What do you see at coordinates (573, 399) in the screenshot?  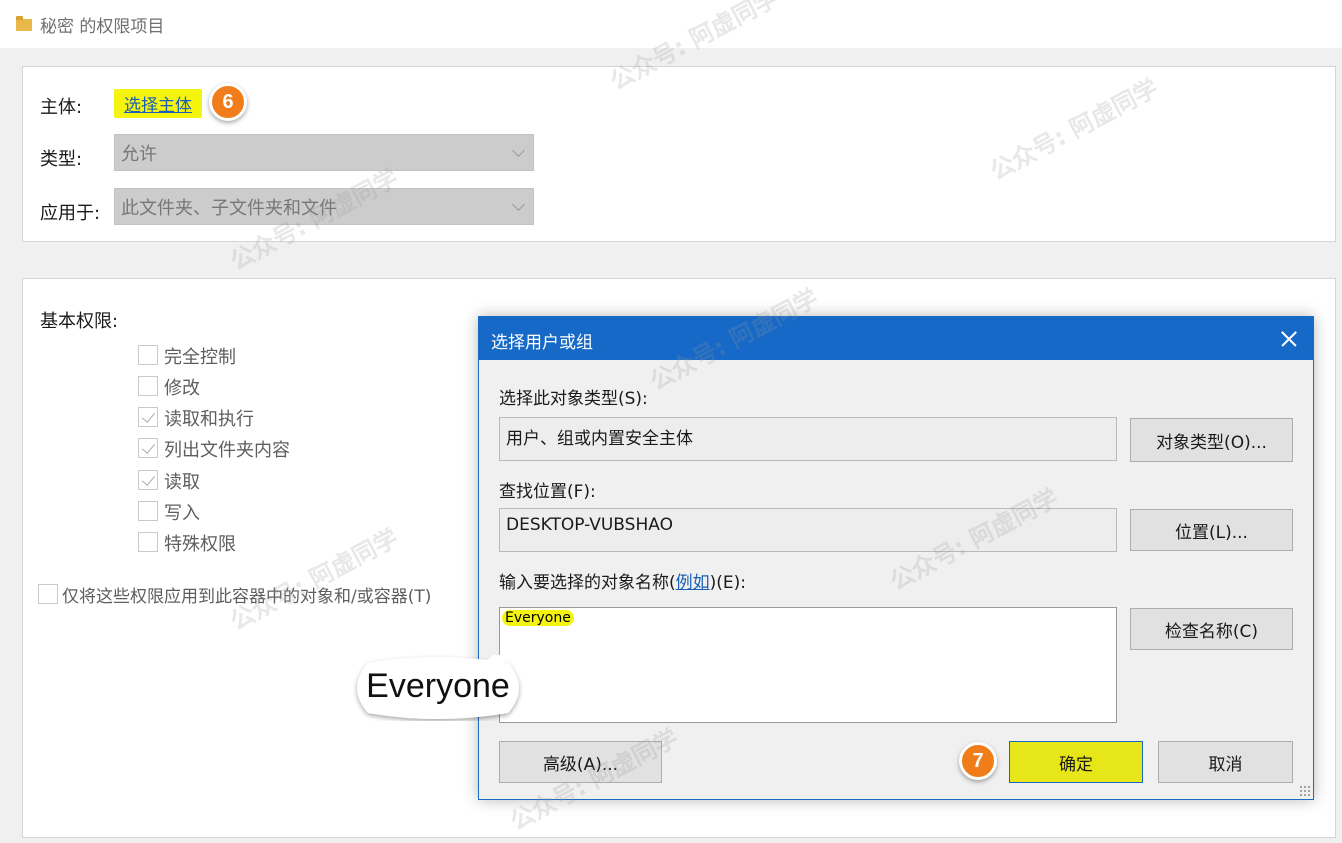 I see `object-type-label: 选择此对象类型(S):` at bounding box center [573, 399].